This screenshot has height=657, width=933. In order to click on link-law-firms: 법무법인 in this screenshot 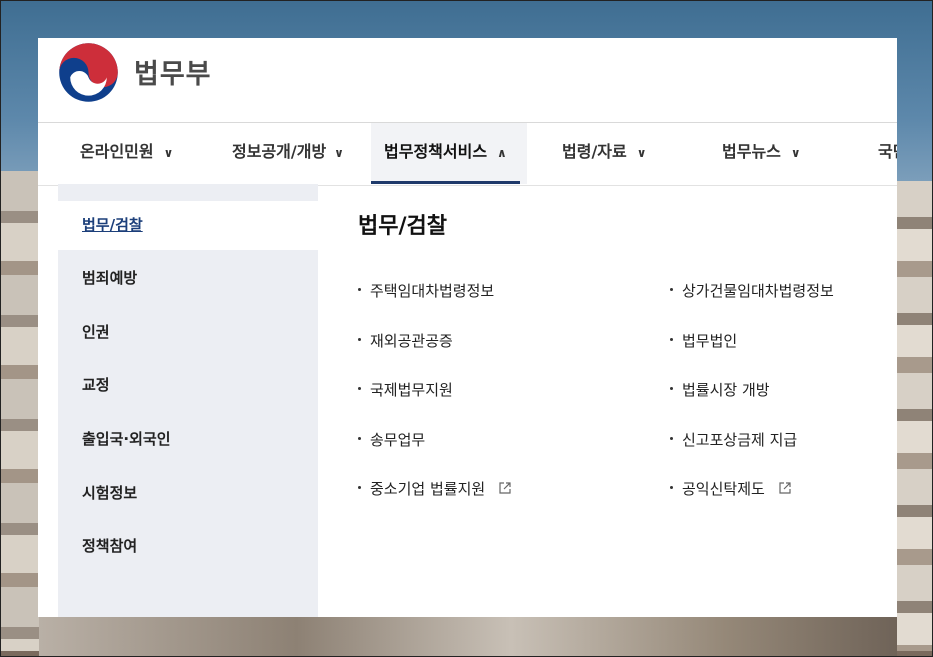, I will do `click(703, 340)`.